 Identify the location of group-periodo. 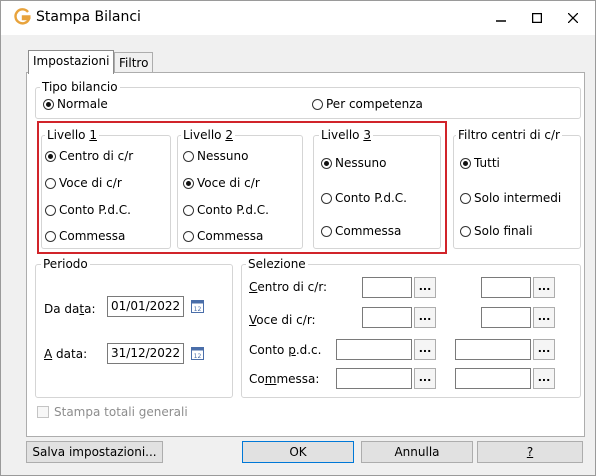
(134, 331).